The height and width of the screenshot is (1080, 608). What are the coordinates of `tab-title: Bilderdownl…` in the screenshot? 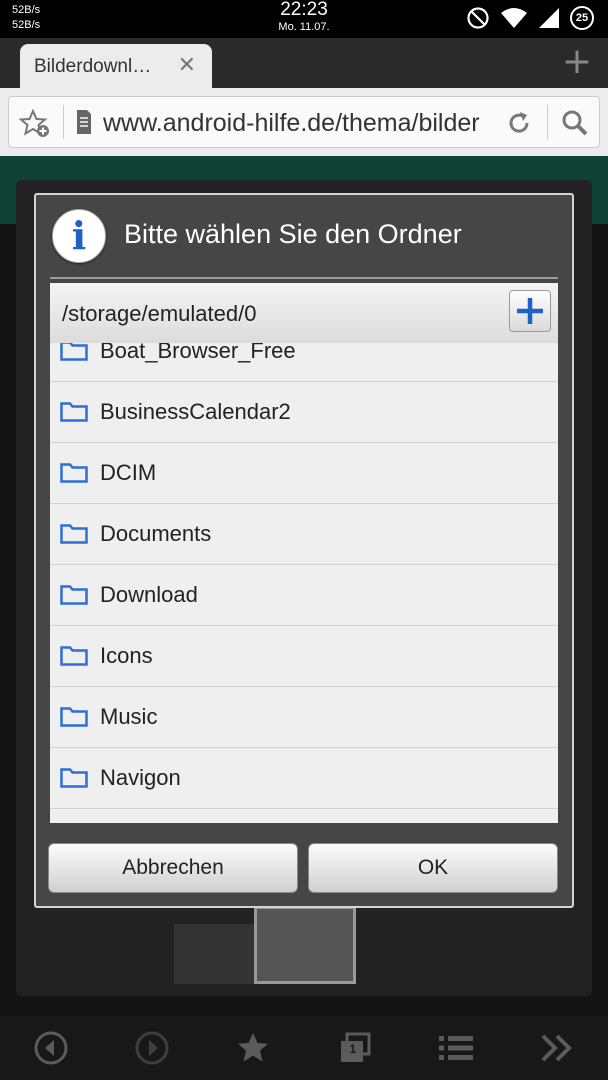 It's located at (93, 66).